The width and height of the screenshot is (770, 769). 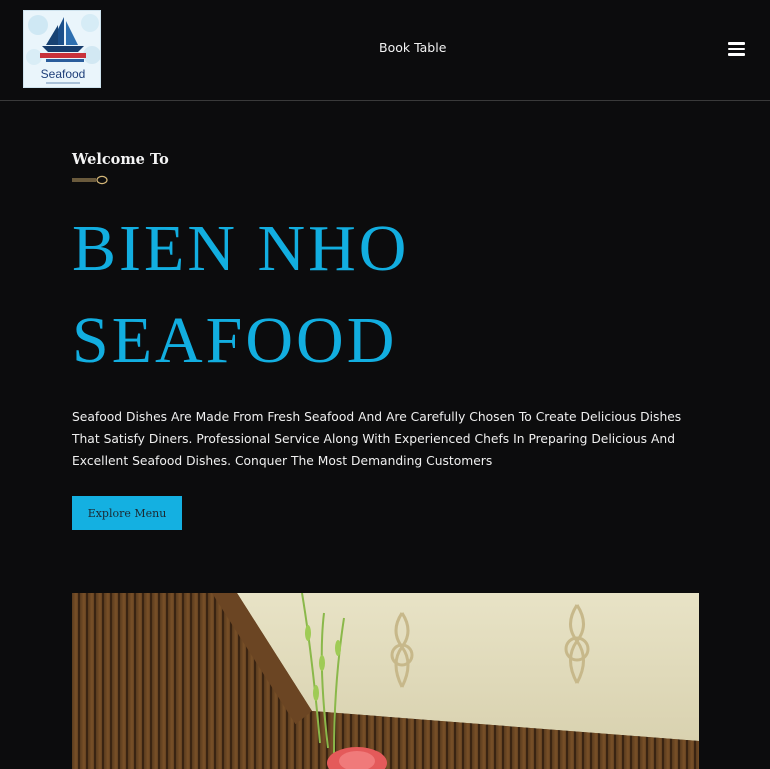 I want to click on brand-logo: Seafood, so click(x=62, y=49).